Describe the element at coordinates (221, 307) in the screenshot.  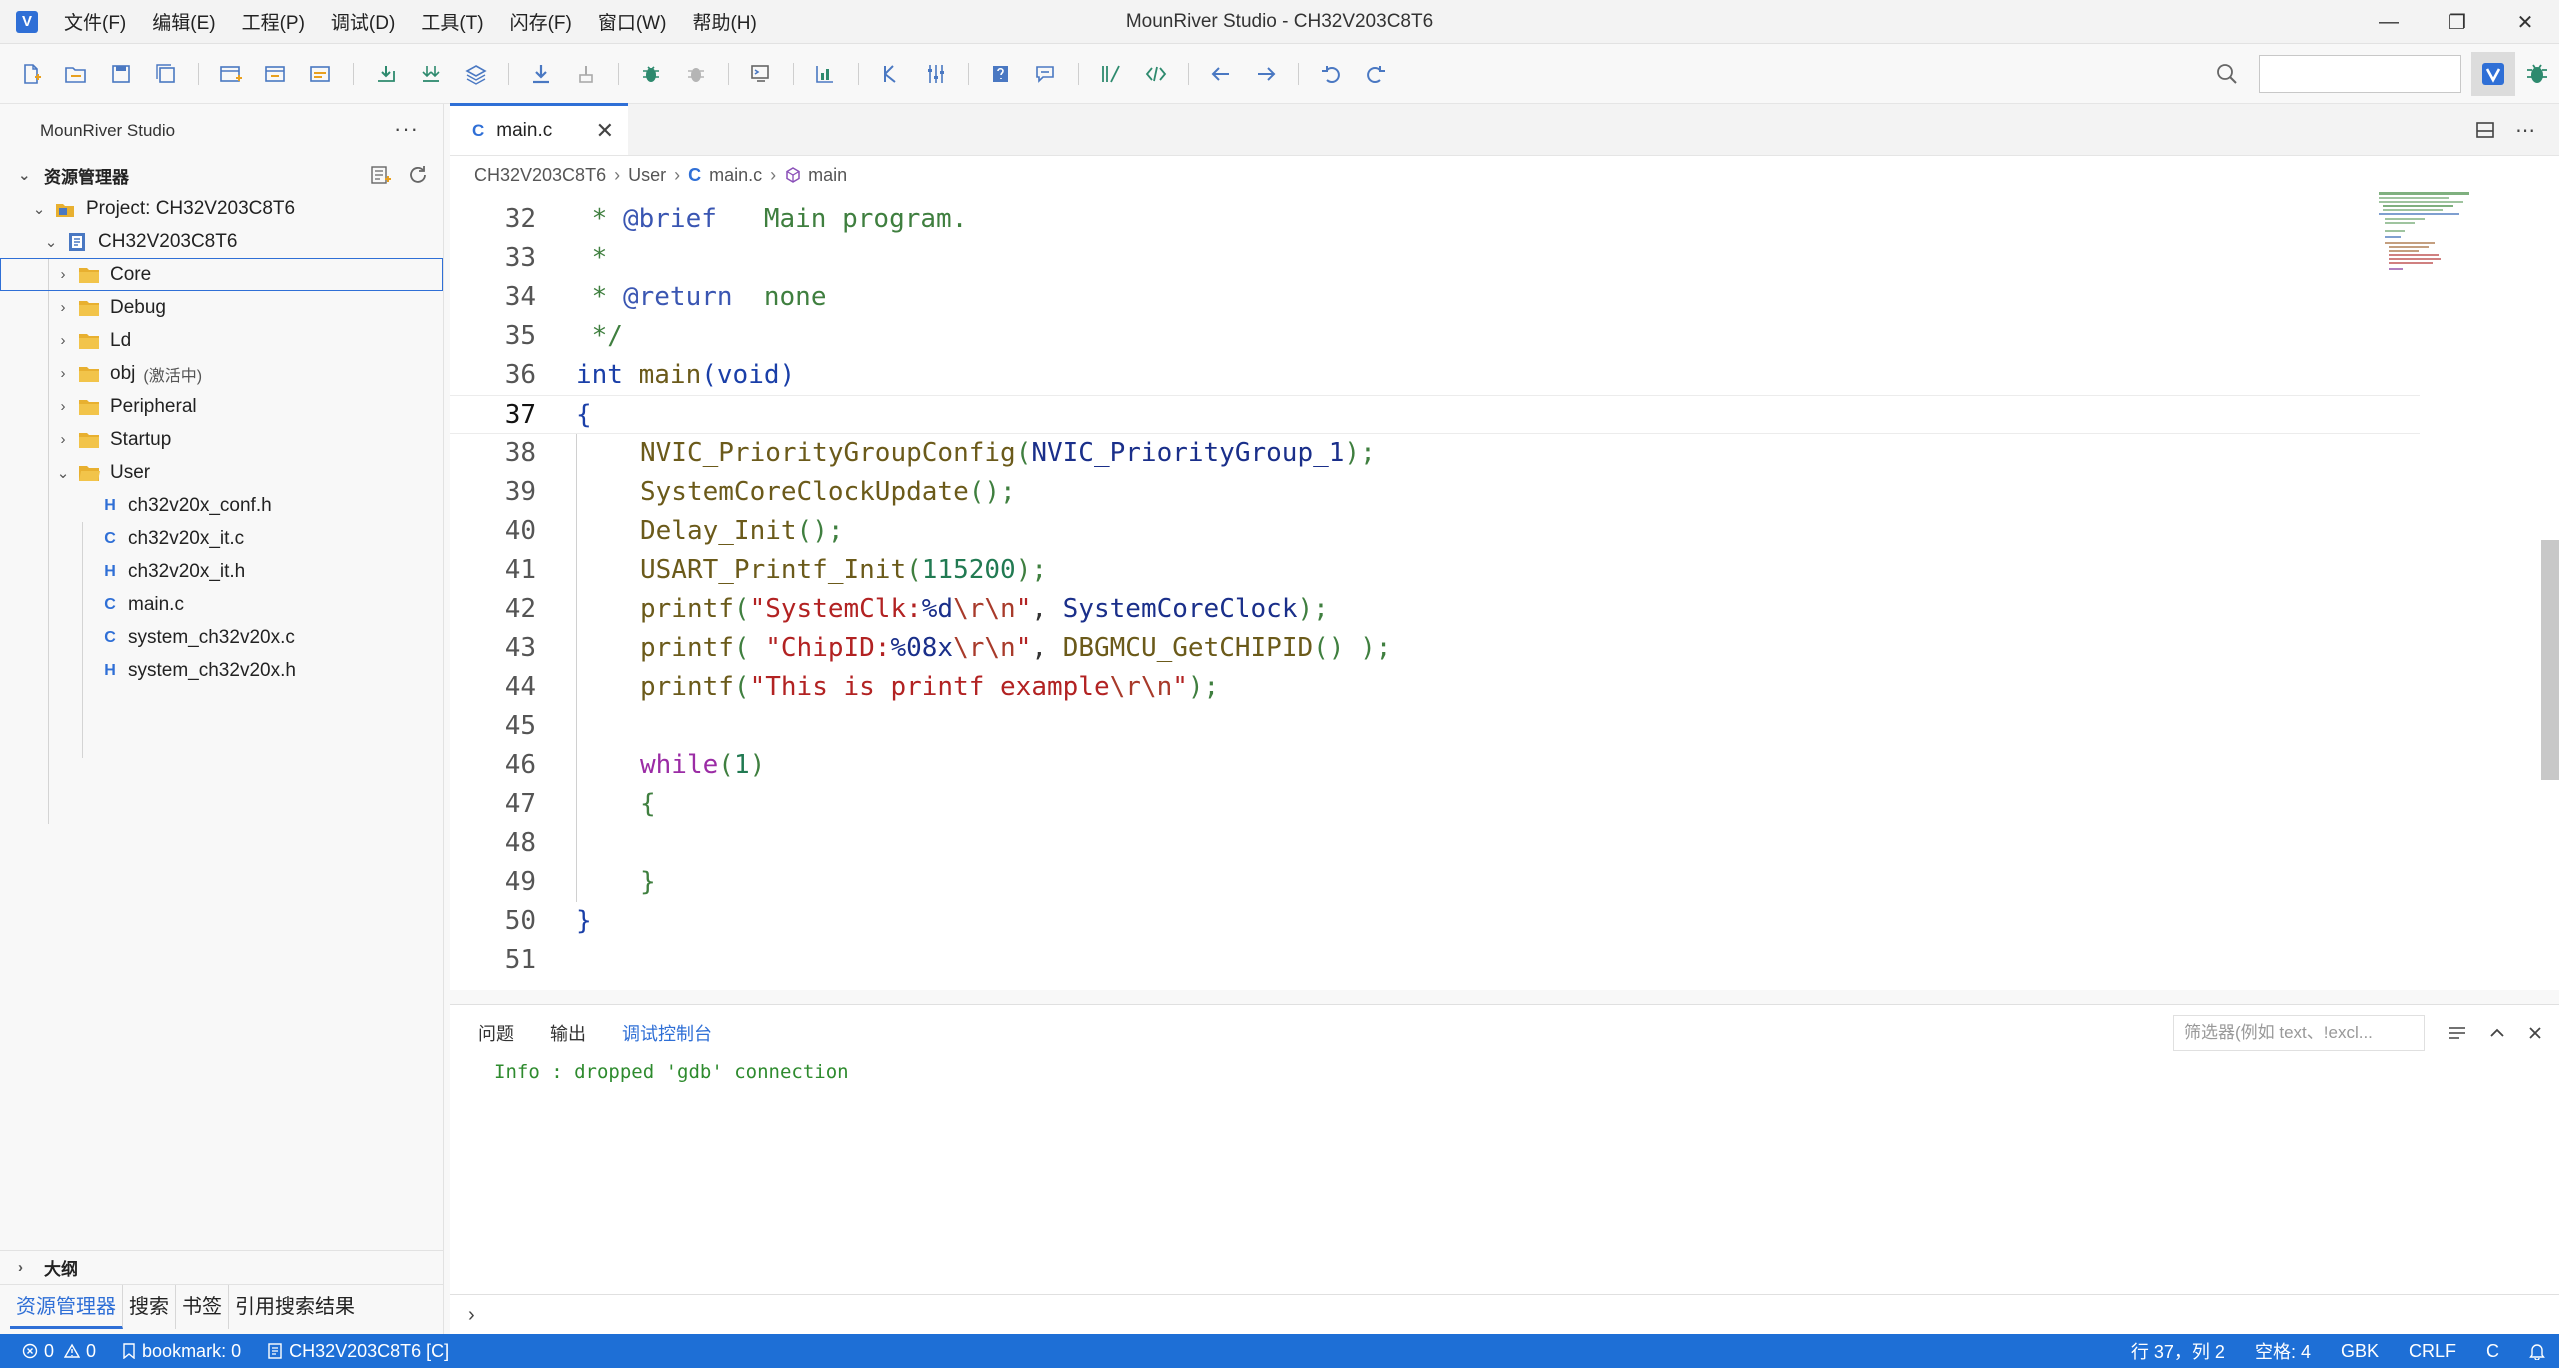
I see `tree-item-folder-debug: › Debug` at that location.